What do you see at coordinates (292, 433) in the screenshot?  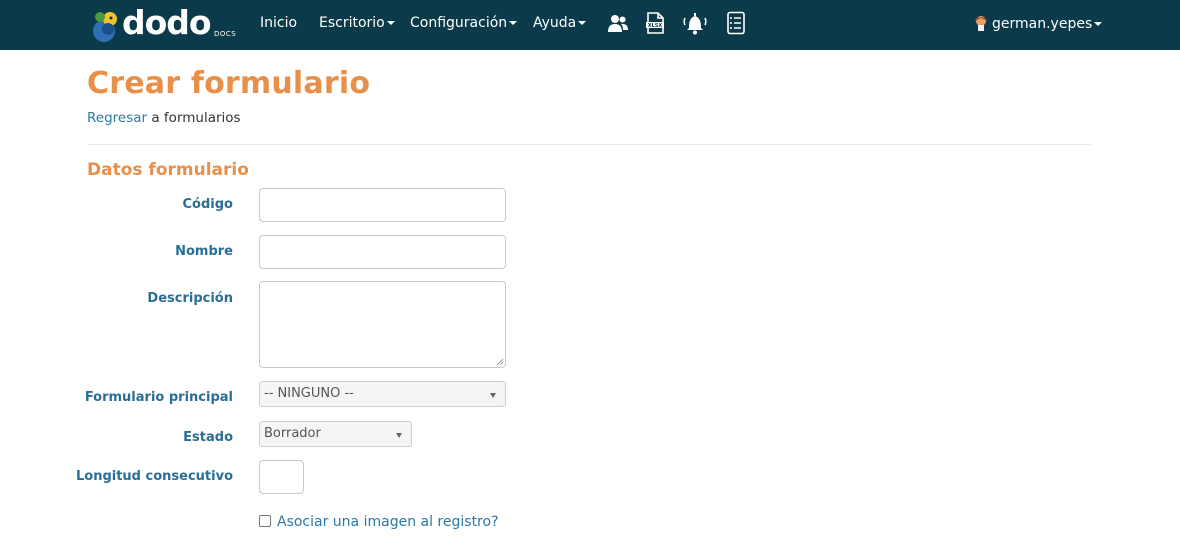 I see `estado-selected: Borrador` at bounding box center [292, 433].